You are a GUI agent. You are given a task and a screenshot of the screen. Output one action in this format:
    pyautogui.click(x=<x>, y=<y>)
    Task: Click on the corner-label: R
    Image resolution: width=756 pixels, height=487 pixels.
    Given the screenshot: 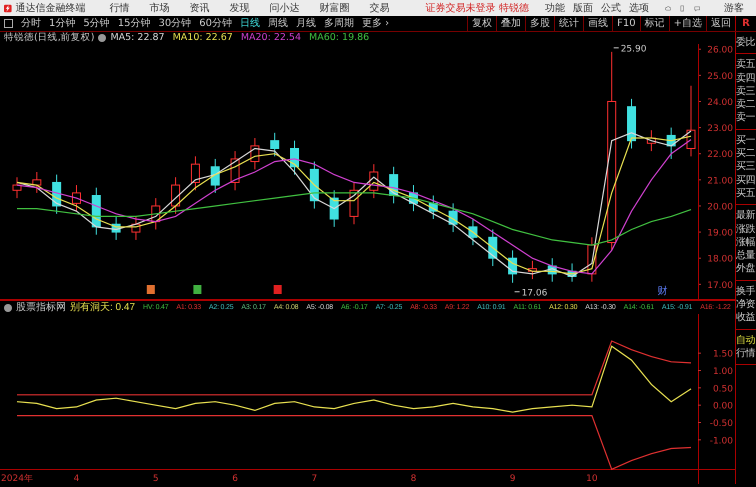 What is the action you would take?
    pyautogui.click(x=745, y=23)
    